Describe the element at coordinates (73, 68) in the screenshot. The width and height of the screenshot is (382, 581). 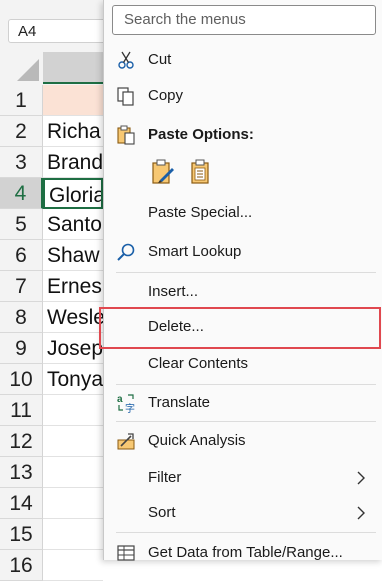
I see `column-header-a` at that location.